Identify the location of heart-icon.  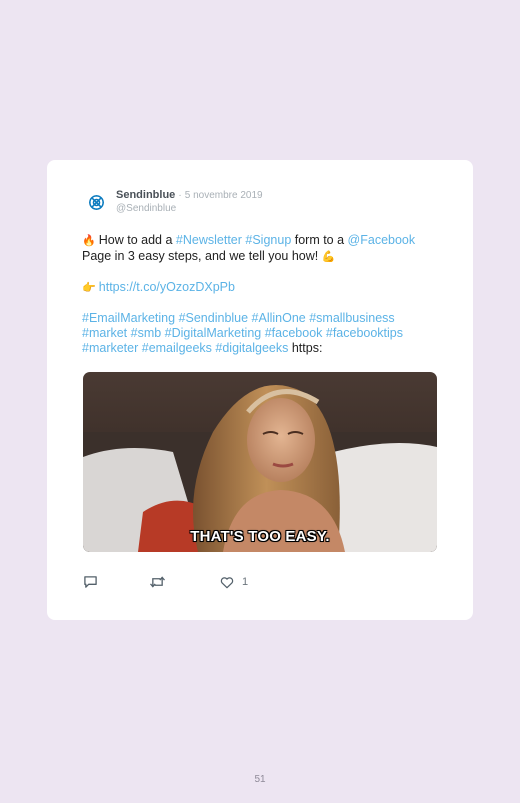
(227, 582).